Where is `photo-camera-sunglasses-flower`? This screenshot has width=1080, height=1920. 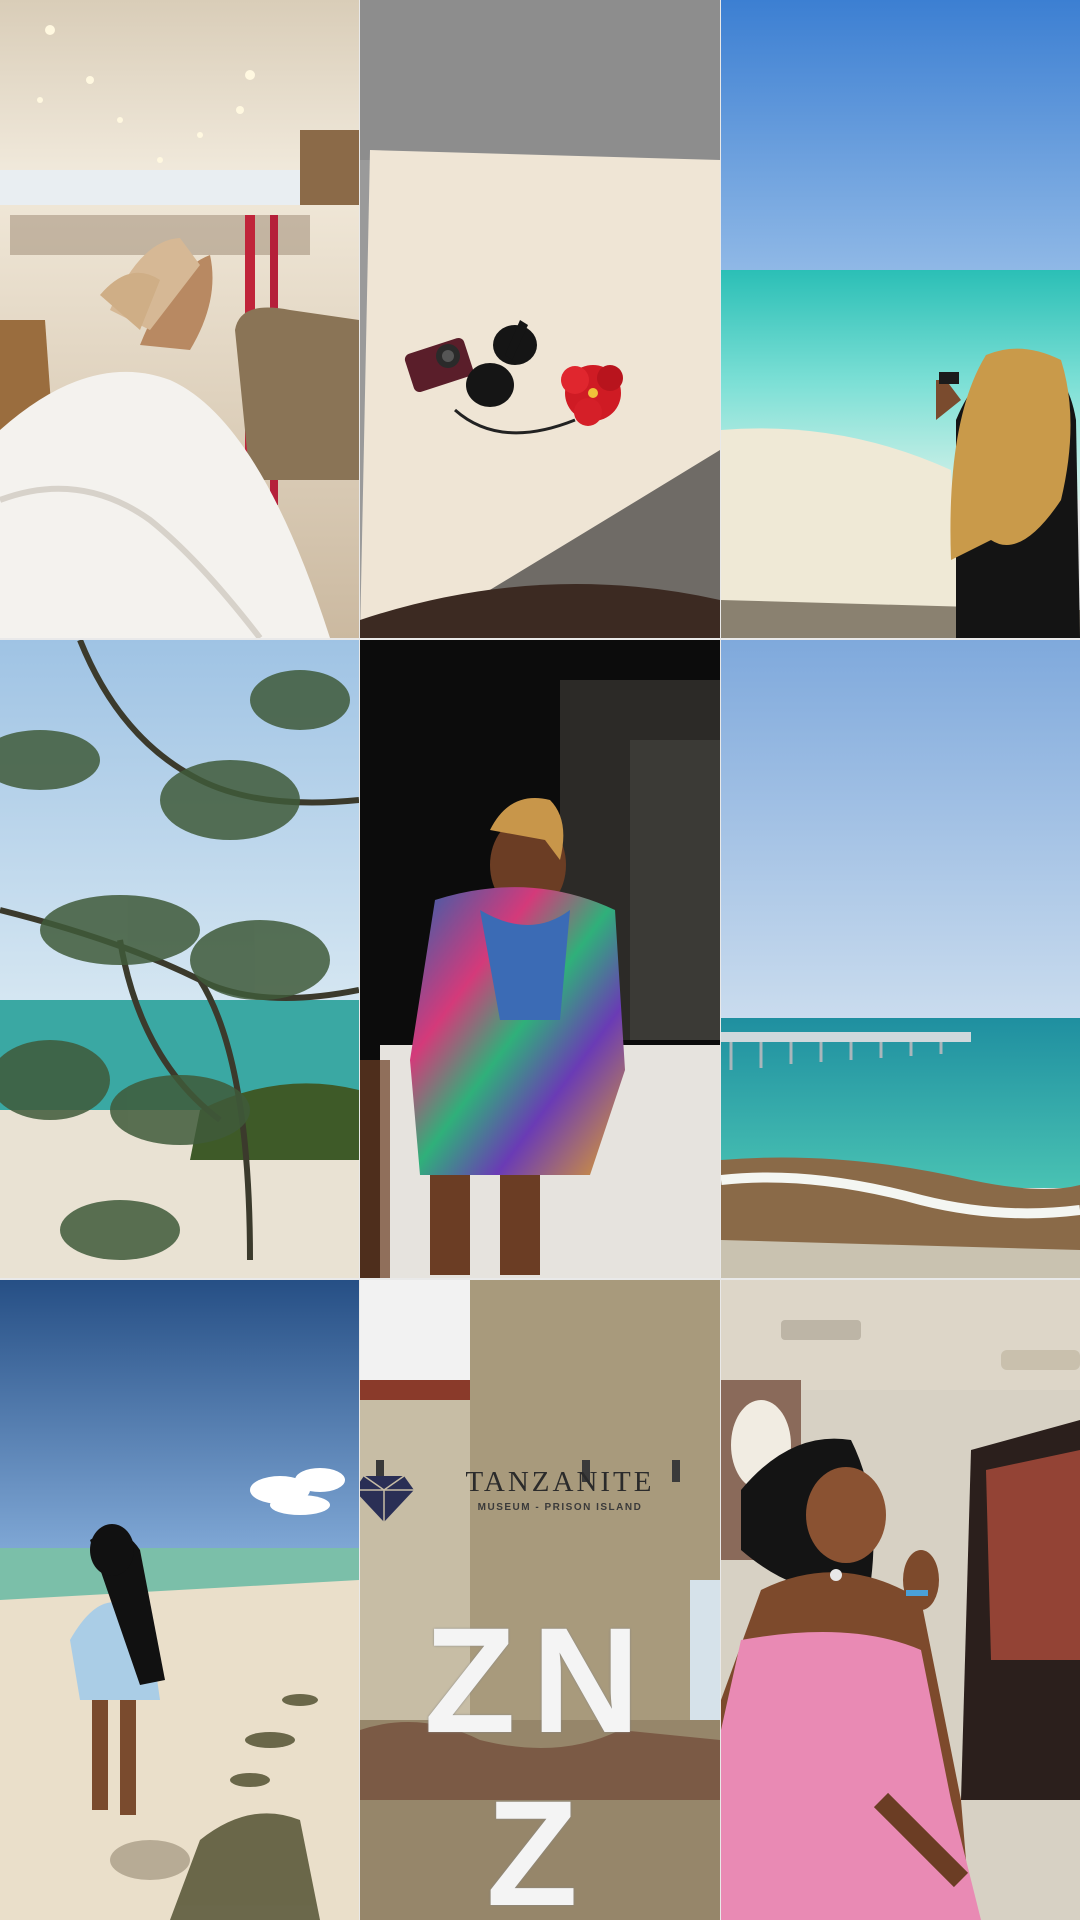 photo-camera-sunglasses-flower is located at coordinates (540, 319).